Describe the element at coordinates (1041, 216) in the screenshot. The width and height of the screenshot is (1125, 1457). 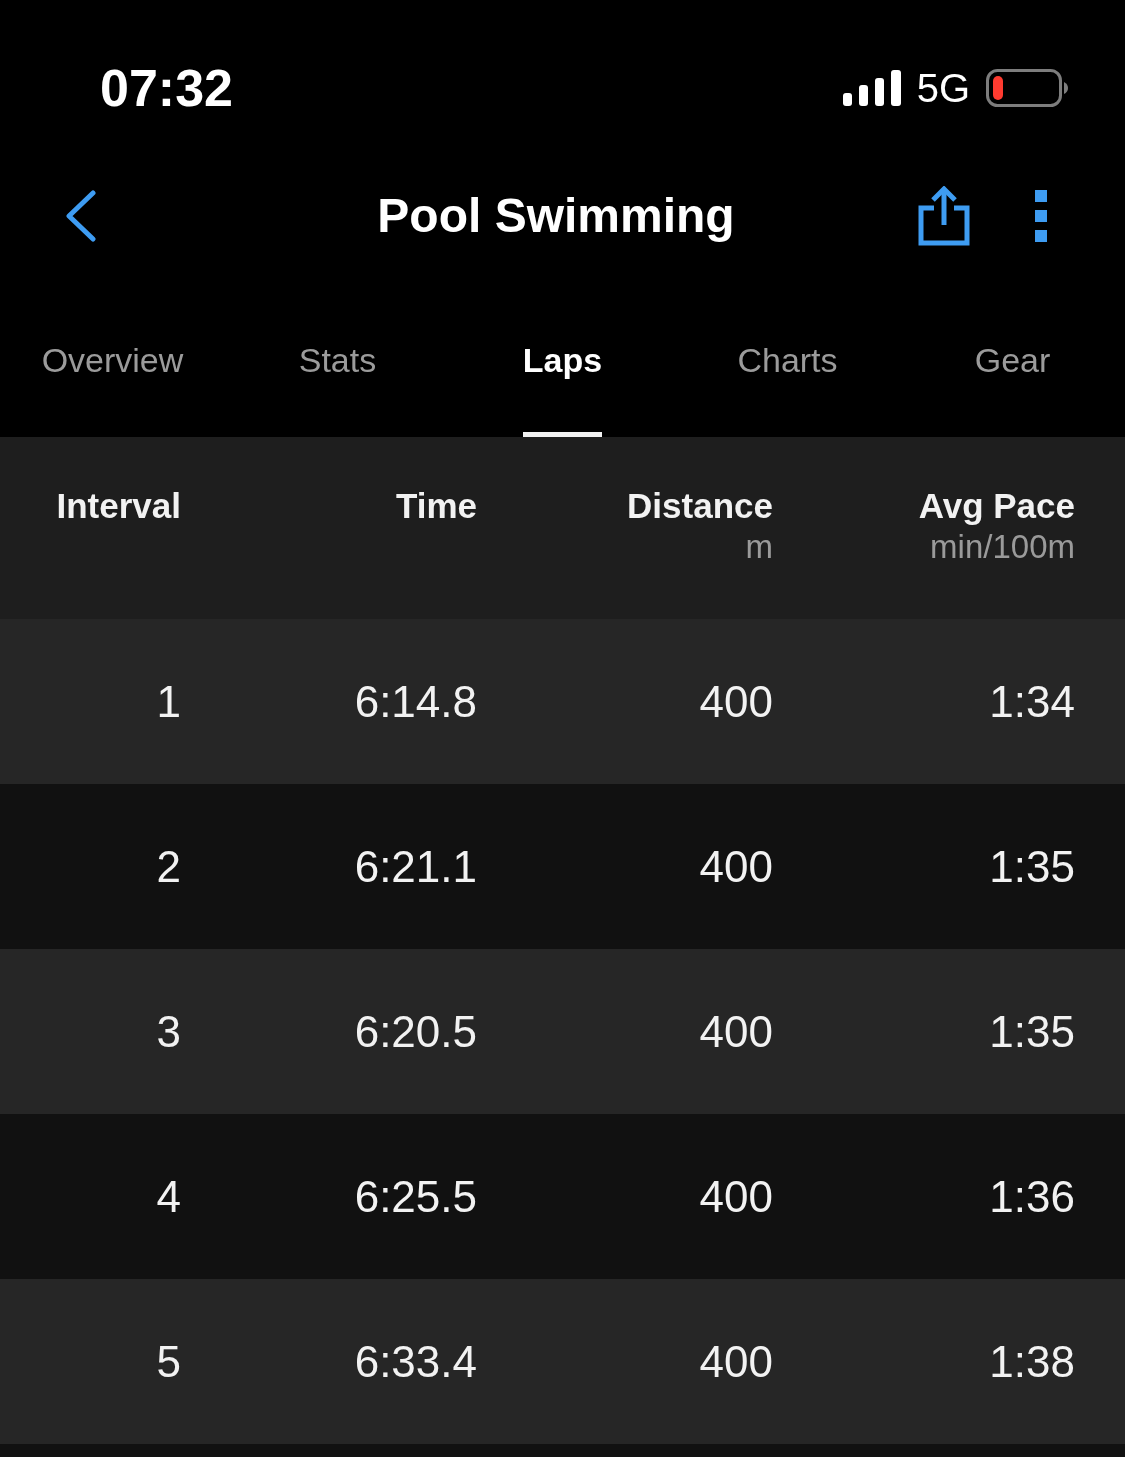
I see `more-icon` at that location.